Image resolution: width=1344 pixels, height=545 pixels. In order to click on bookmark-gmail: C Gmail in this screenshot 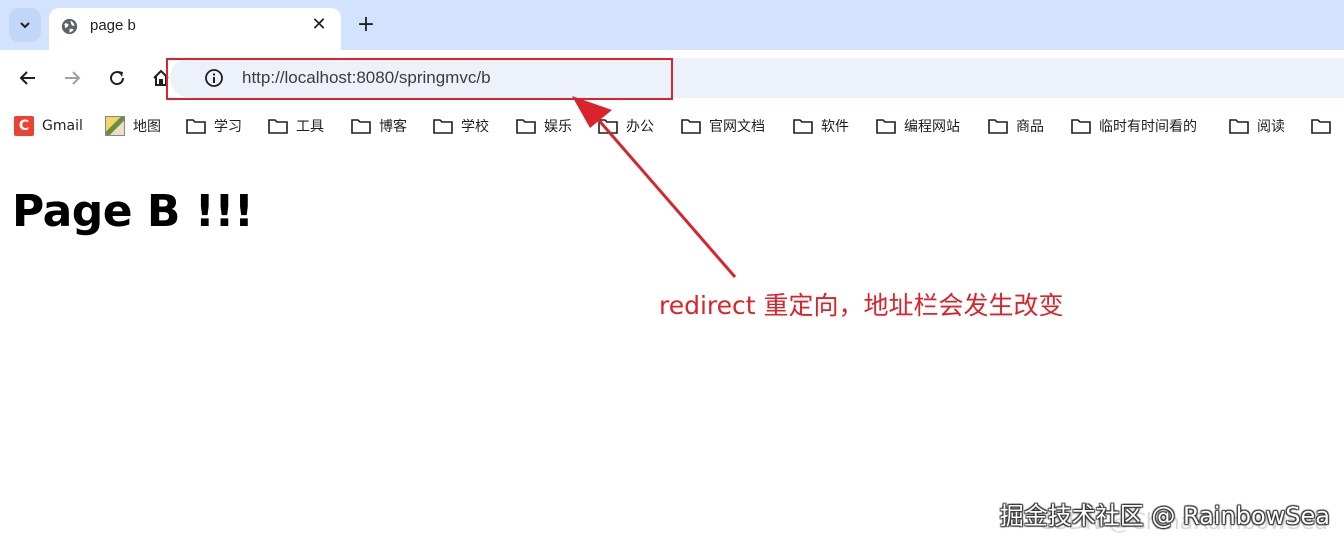, I will do `click(48, 126)`.